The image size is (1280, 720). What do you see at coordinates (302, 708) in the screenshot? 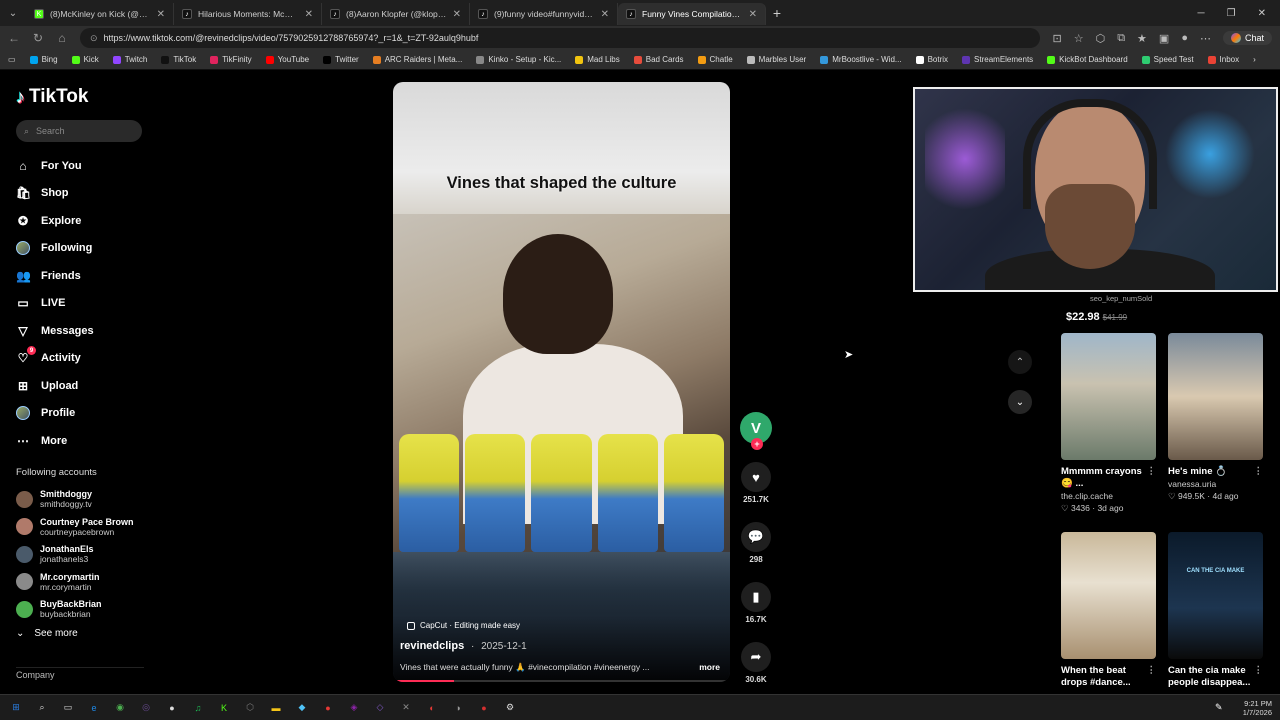
I see `app3-icon: ◆` at bounding box center [302, 708].